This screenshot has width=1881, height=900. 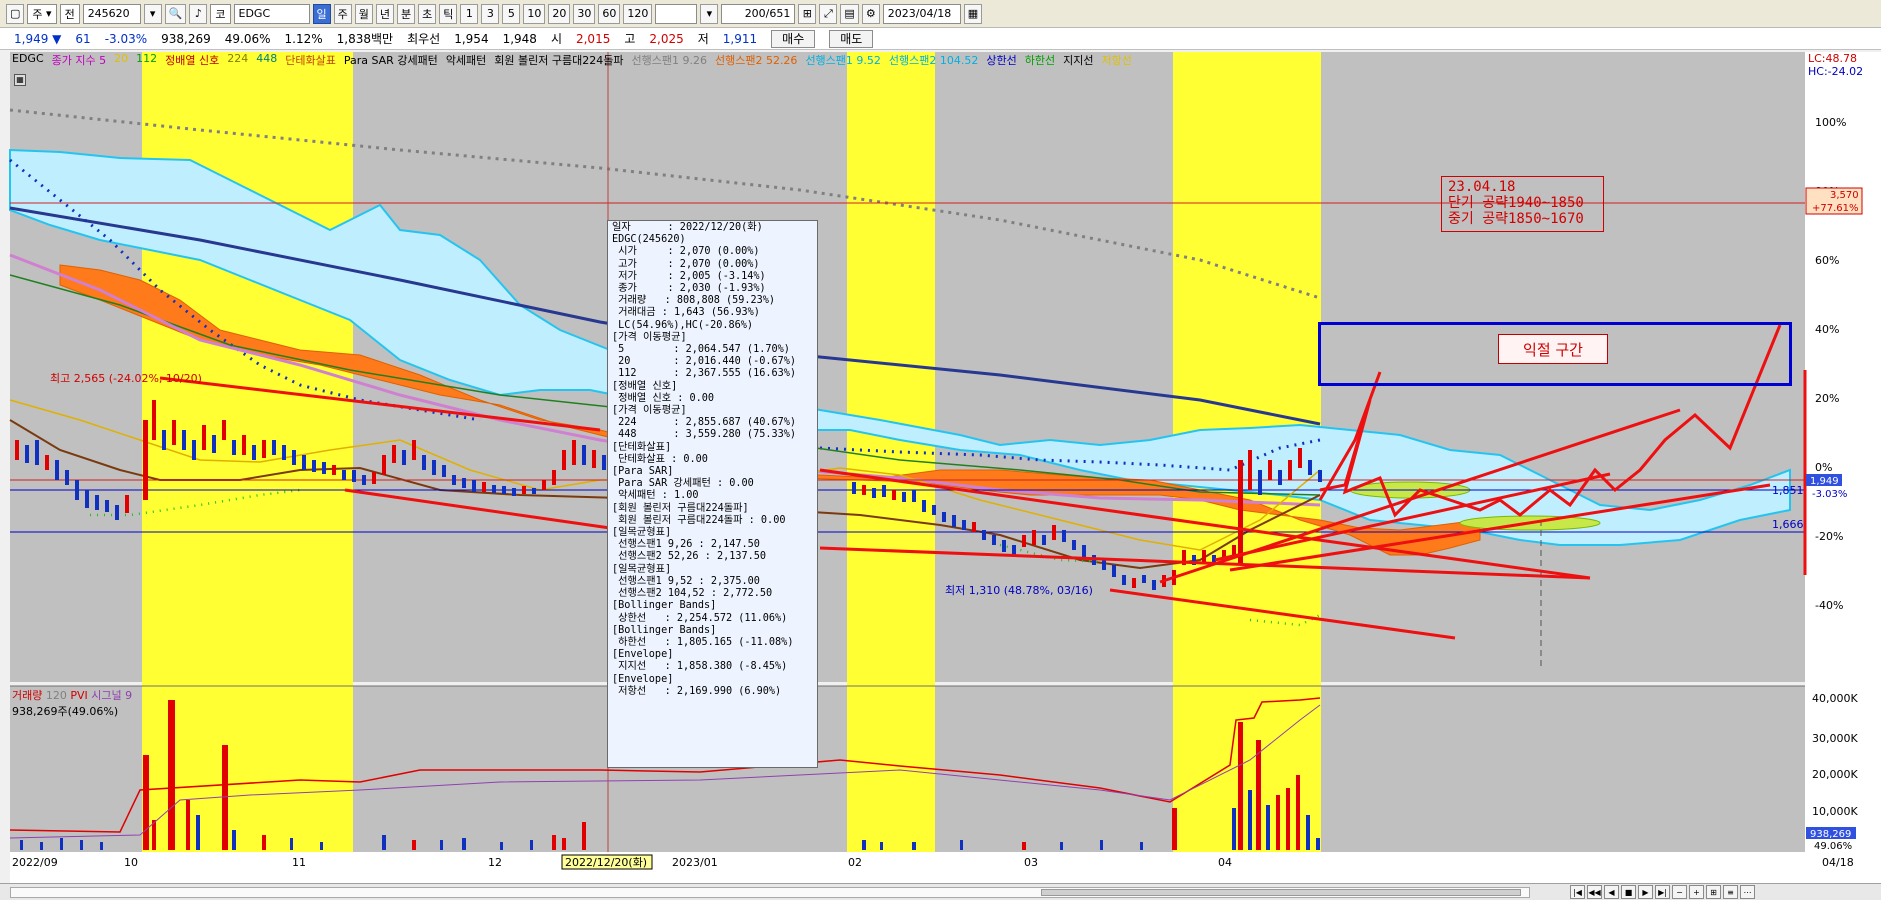 I want to click on mode-select: 전, so click(x=69, y=13).